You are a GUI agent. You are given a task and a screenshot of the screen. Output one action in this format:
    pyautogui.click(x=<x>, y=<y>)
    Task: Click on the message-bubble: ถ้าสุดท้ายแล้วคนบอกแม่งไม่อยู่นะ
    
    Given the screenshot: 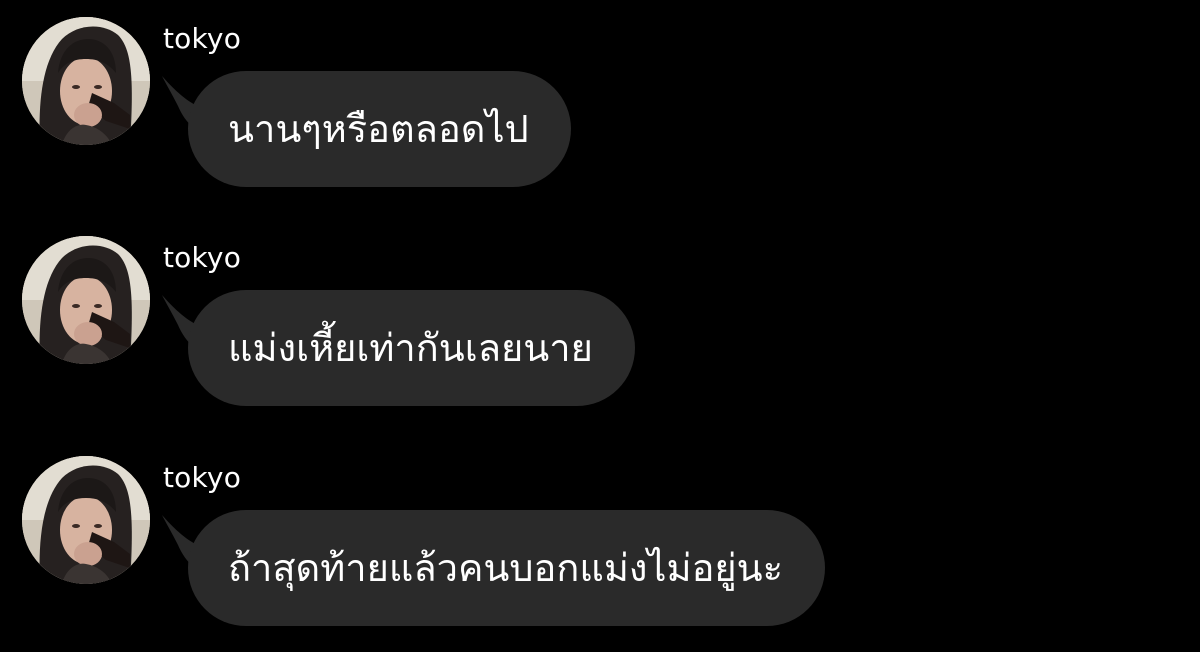 What is the action you would take?
    pyautogui.click(x=507, y=568)
    